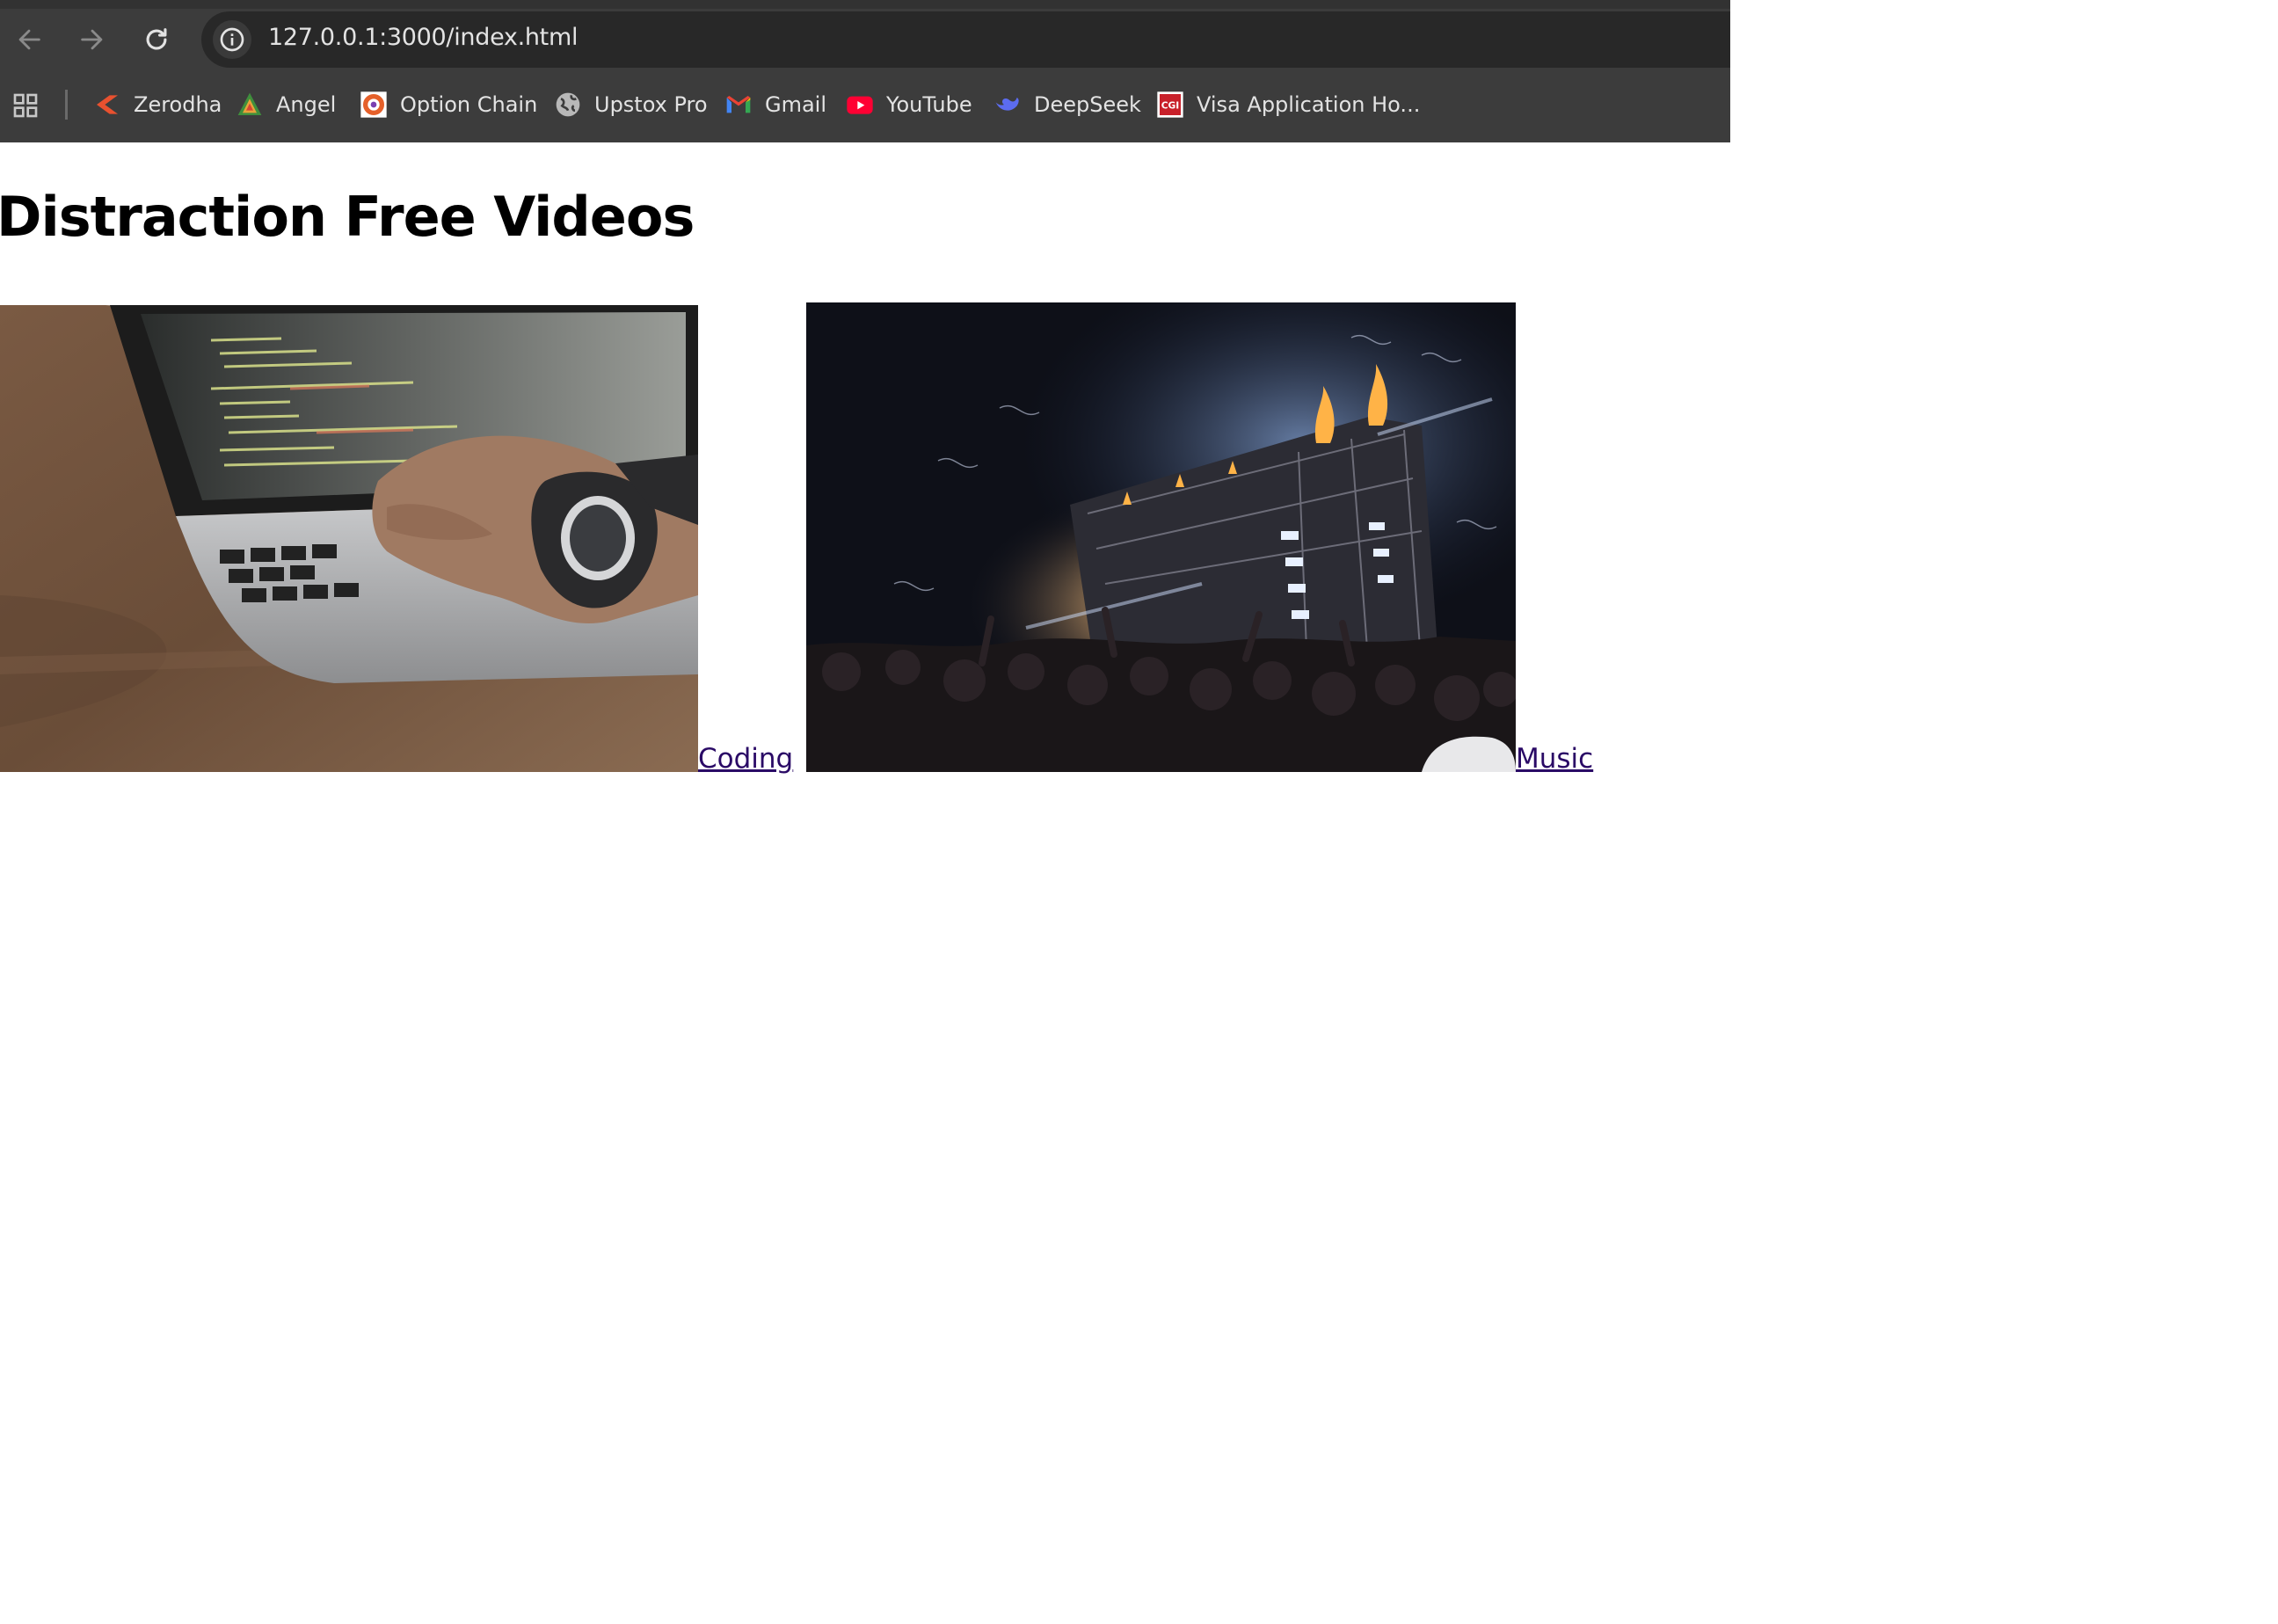 The image size is (2278, 1624). I want to click on bookmark-angel: Angel, so click(286, 104).